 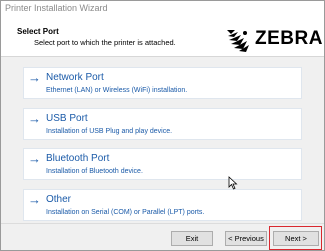 I want to click on logo-wordmark: ZEBRA, so click(x=289, y=38).